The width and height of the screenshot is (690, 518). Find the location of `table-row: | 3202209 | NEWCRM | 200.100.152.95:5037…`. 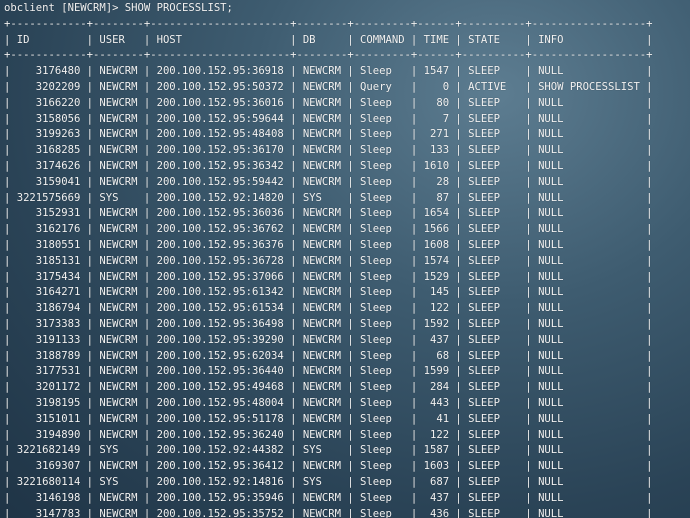

table-row: | 3202209 | NEWCRM | 200.100.152.95:5037… is located at coordinates (328, 86).